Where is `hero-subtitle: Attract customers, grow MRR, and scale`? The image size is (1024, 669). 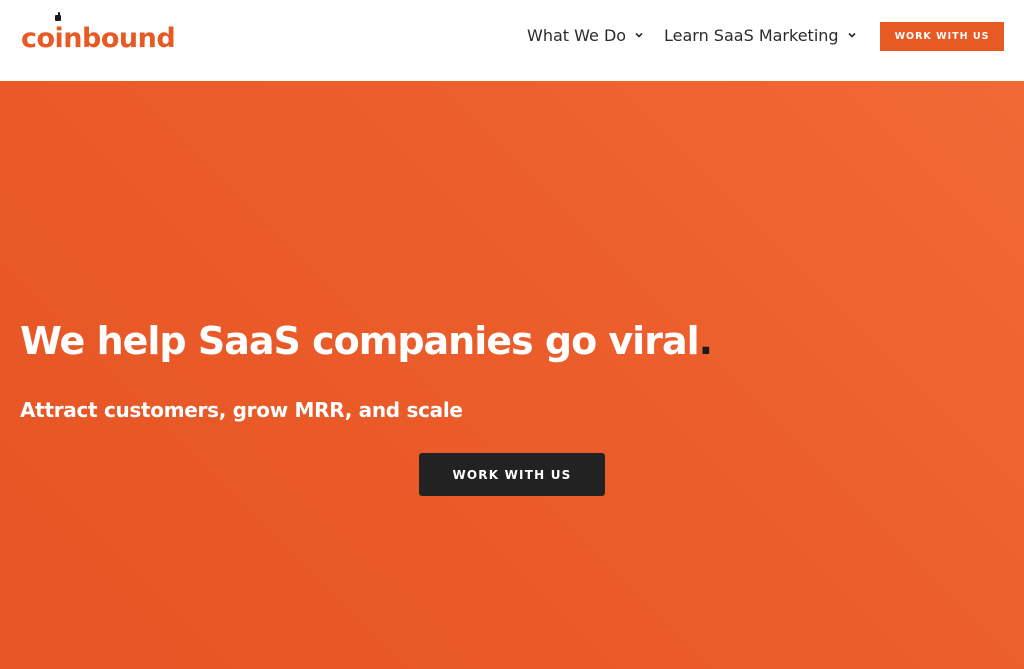
hero-subtitle: Attract customers, grow MRR, and scale is located at coordinates (241, 410).